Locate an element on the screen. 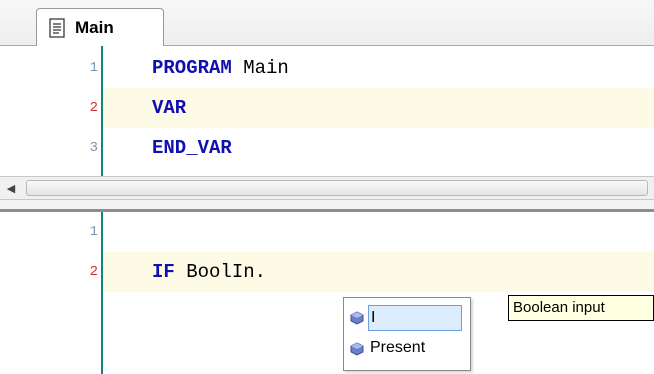  pane-splitter is located at coordinates (327, 206).